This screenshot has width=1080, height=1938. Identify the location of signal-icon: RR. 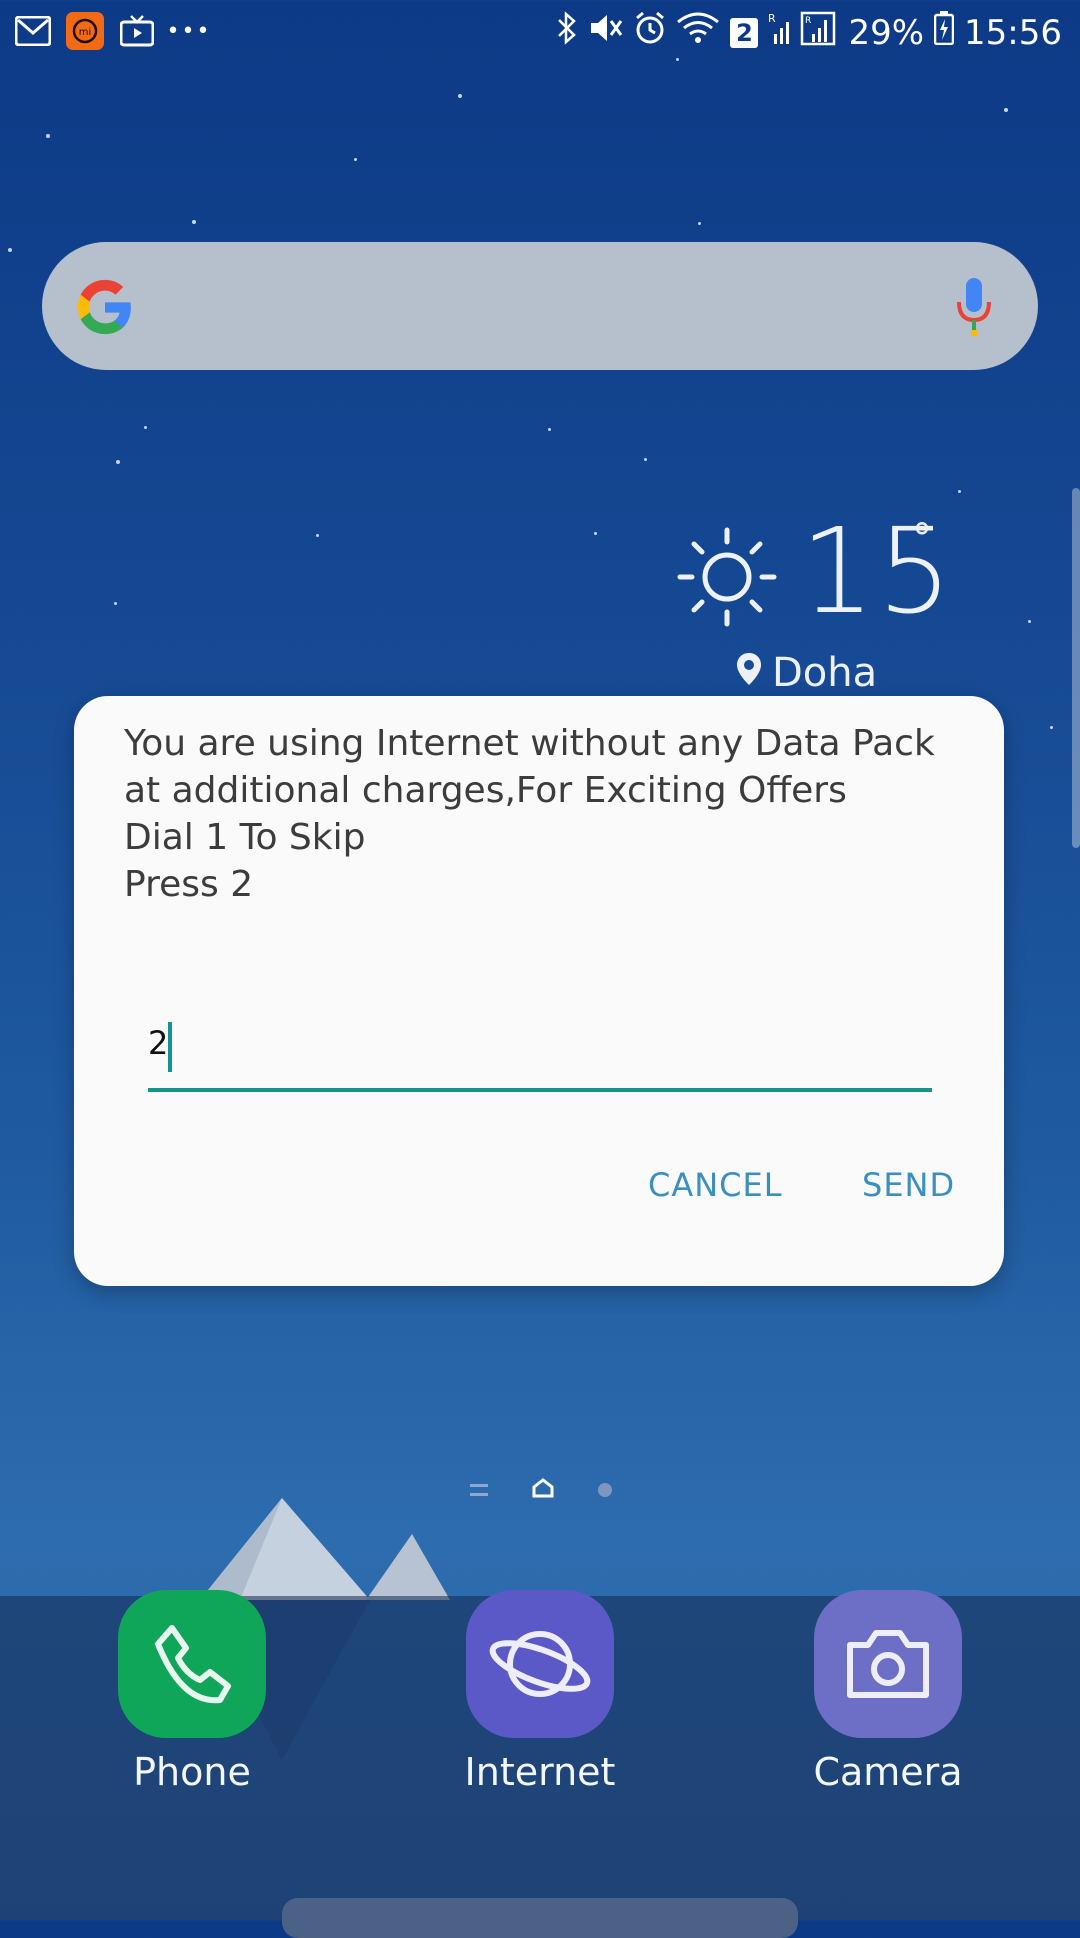
(803, 32).